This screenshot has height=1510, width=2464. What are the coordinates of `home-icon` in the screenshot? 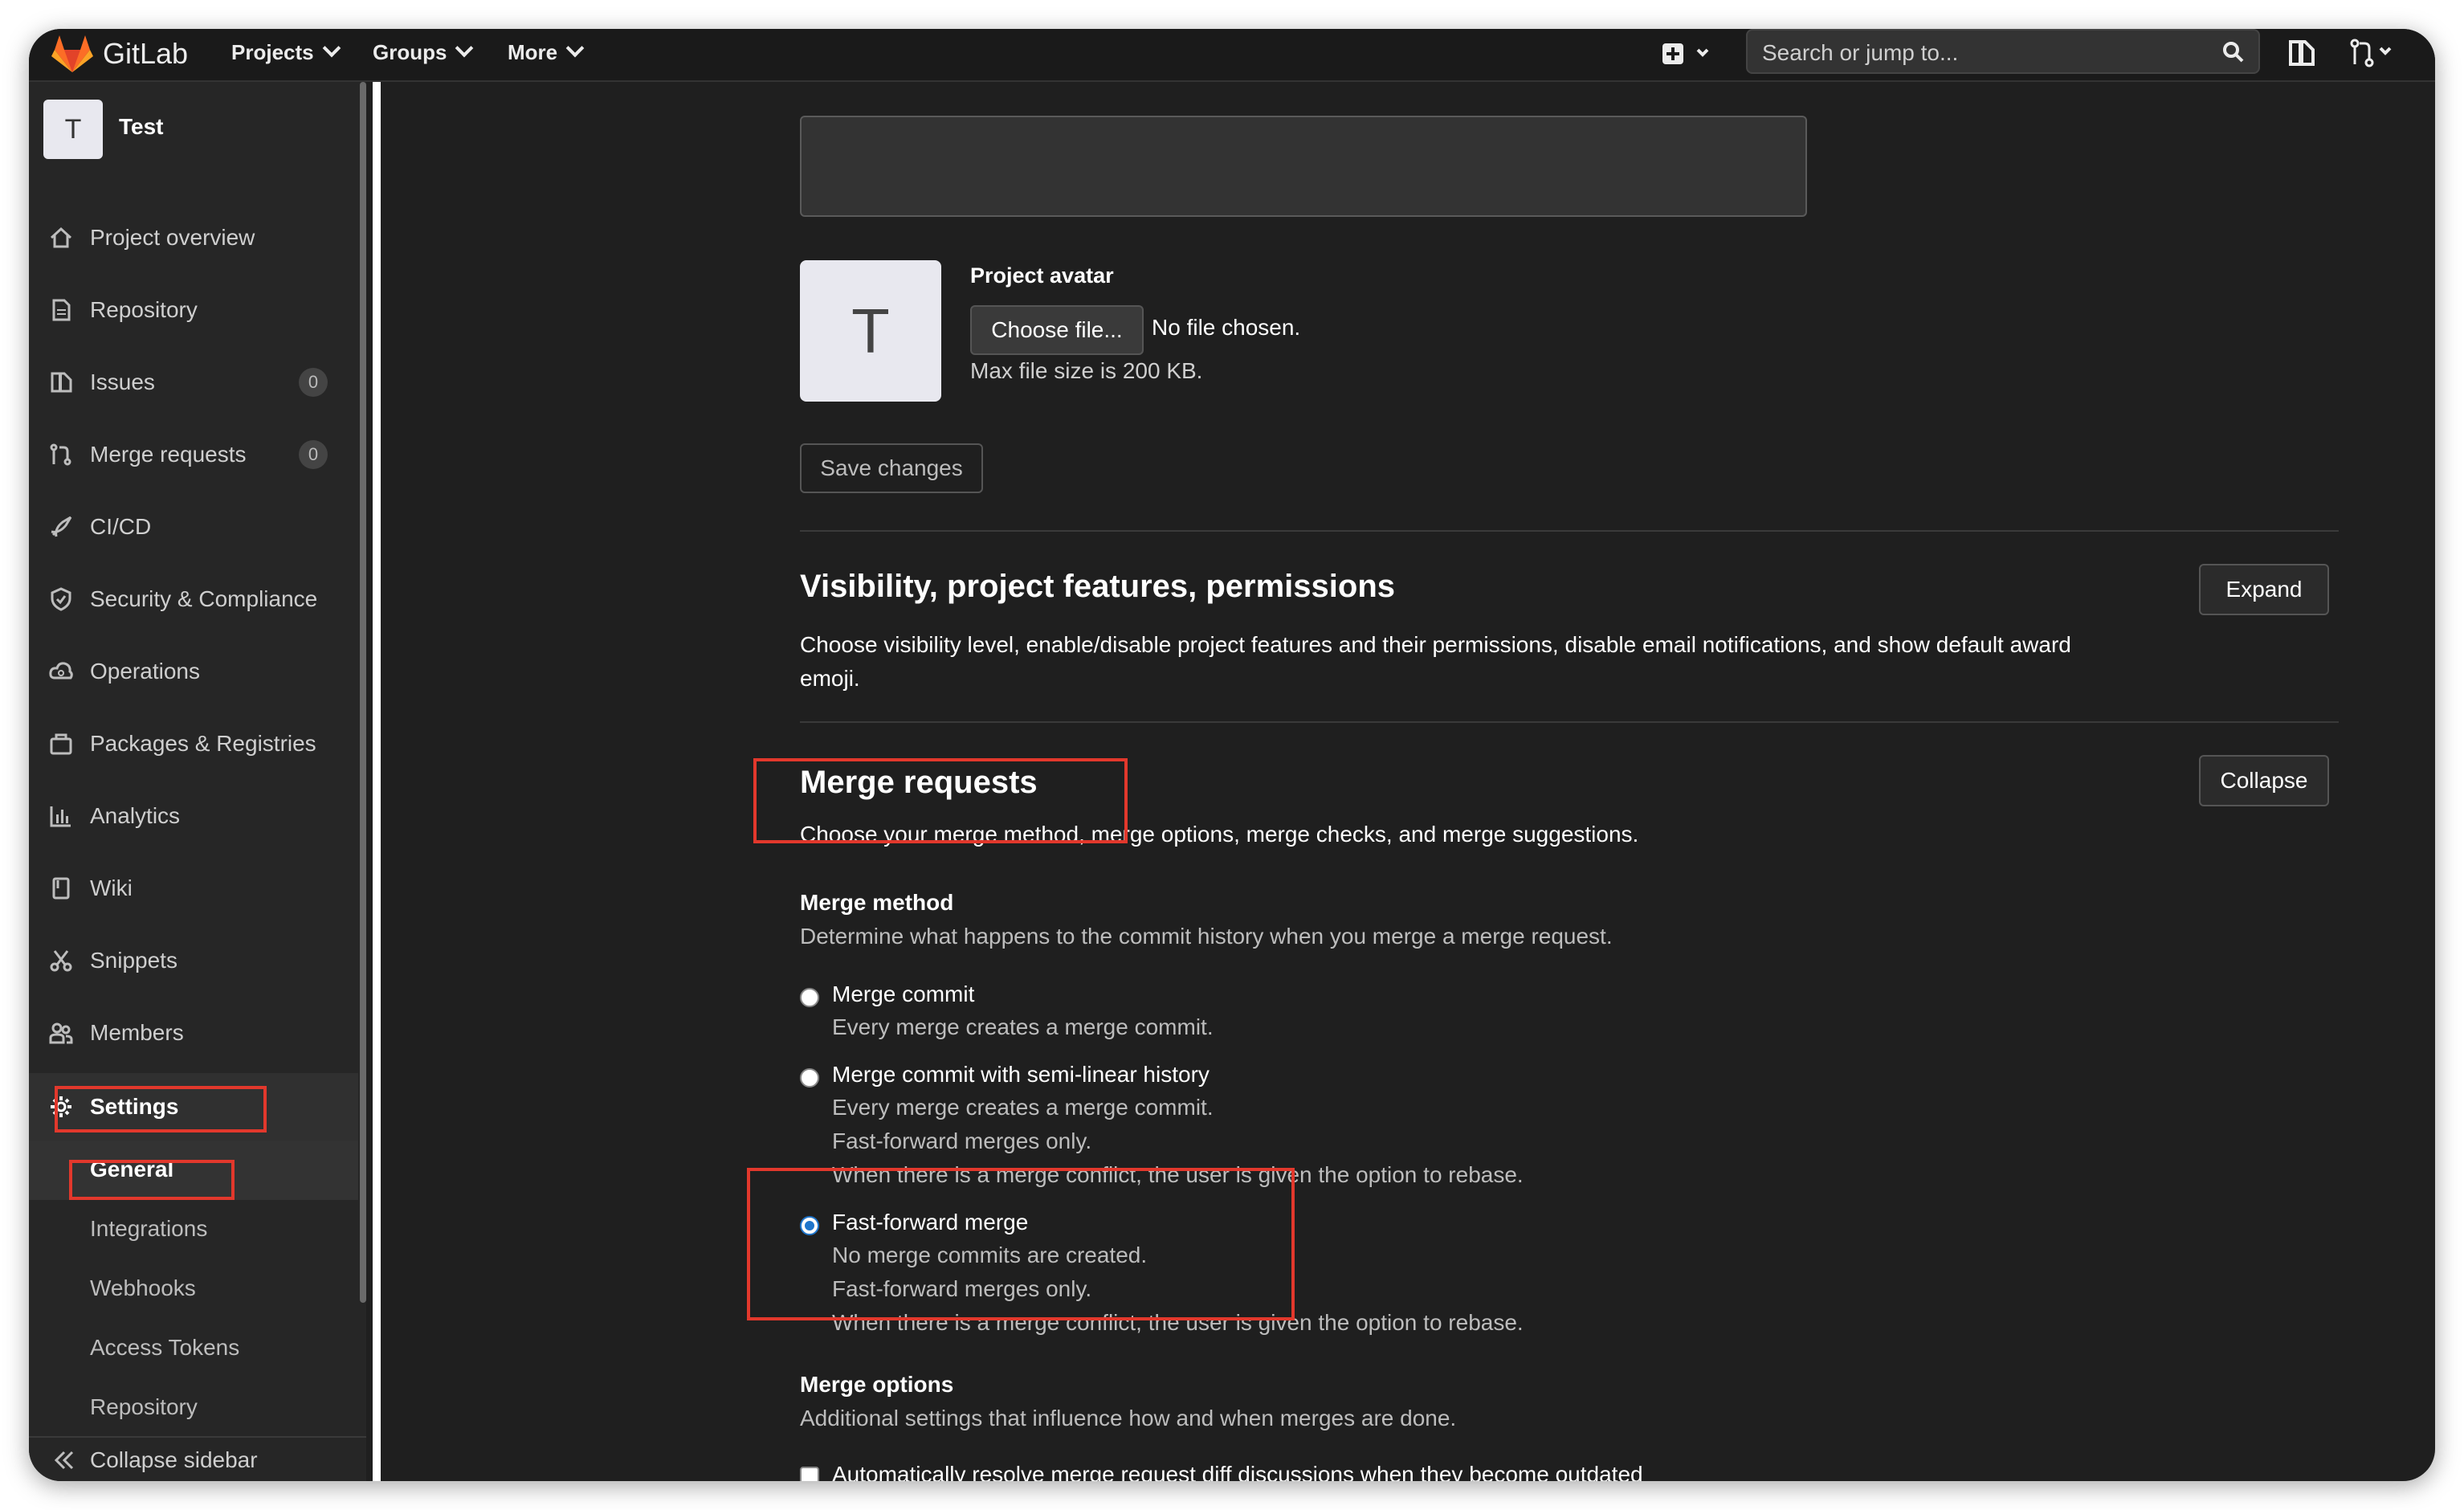 It's located at (61, 237).